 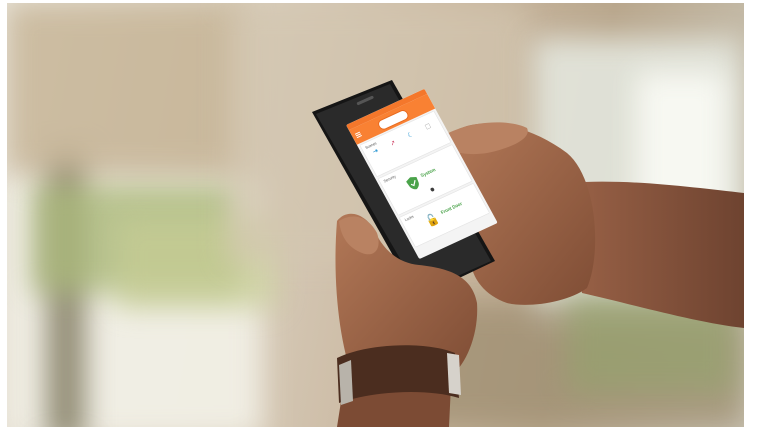 I want to click on scene-wake: ☐, so click(x=429, y=128).